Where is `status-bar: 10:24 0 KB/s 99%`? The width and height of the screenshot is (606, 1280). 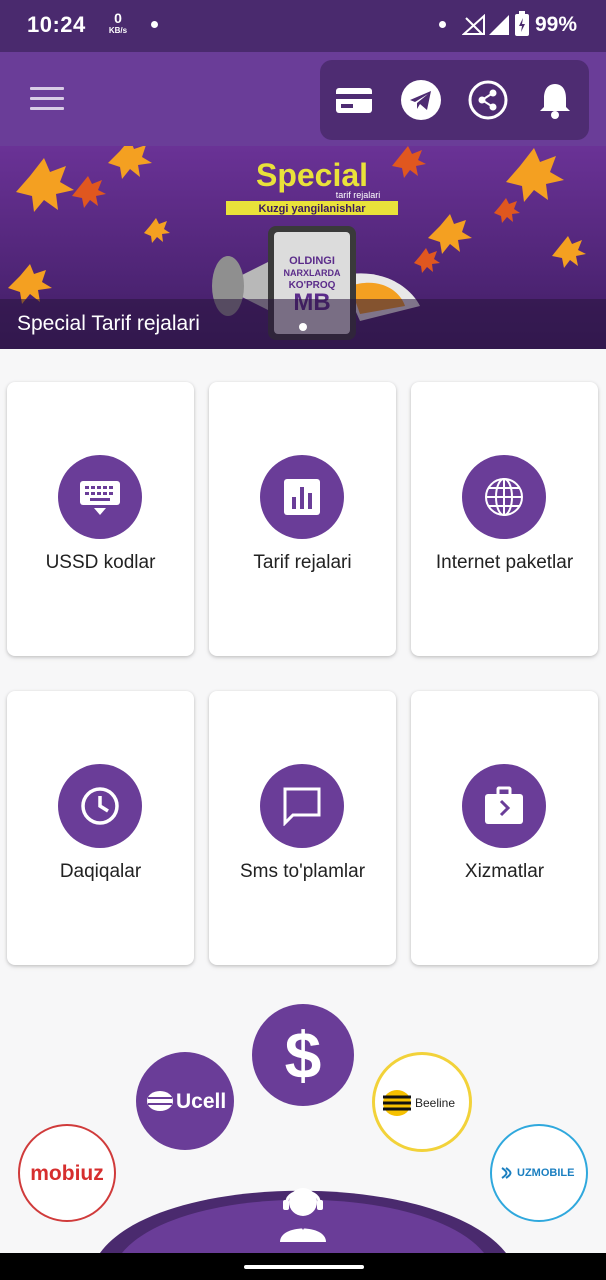
status-bar: 10:24 0 KB/s 99% is located at coordinates (303, 26).